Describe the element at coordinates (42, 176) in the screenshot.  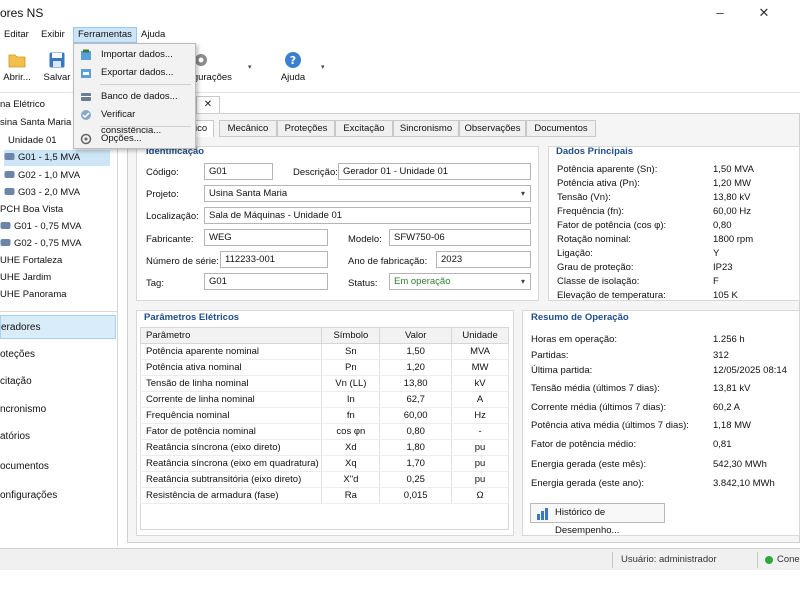
I see `tree-gen-g02: G02 - 1,0 MVA` at that location.